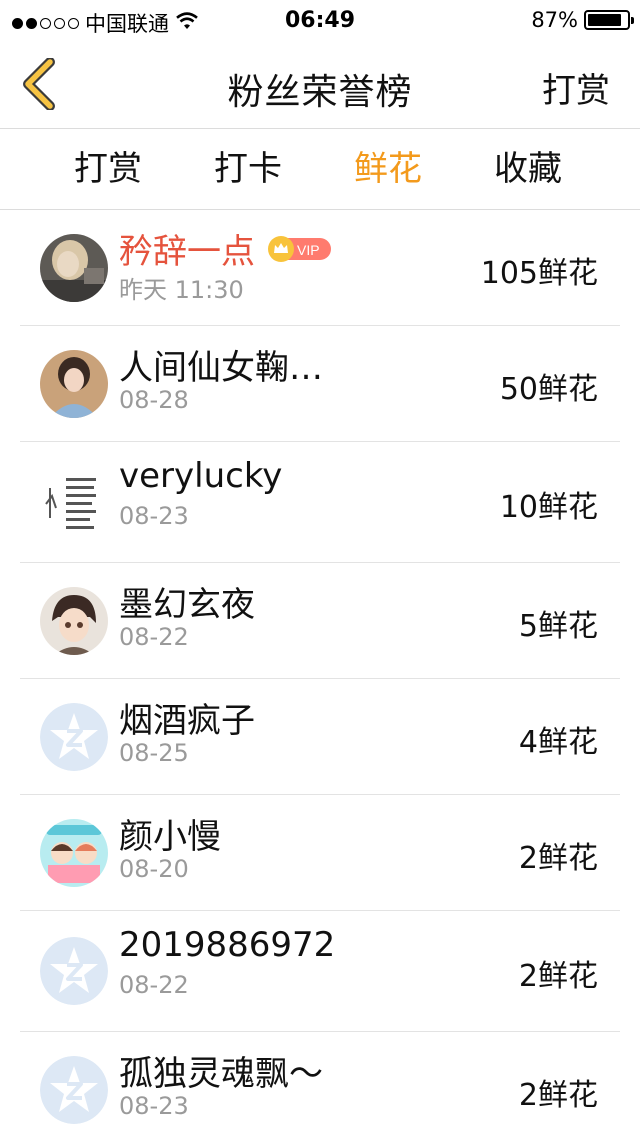 The width and height of the screenshot is (640, 1147). What do you see at coordinates (558, 626) in the screenshot?
I see `flower-count: 5鲜花` at bounding box center [558, 626].